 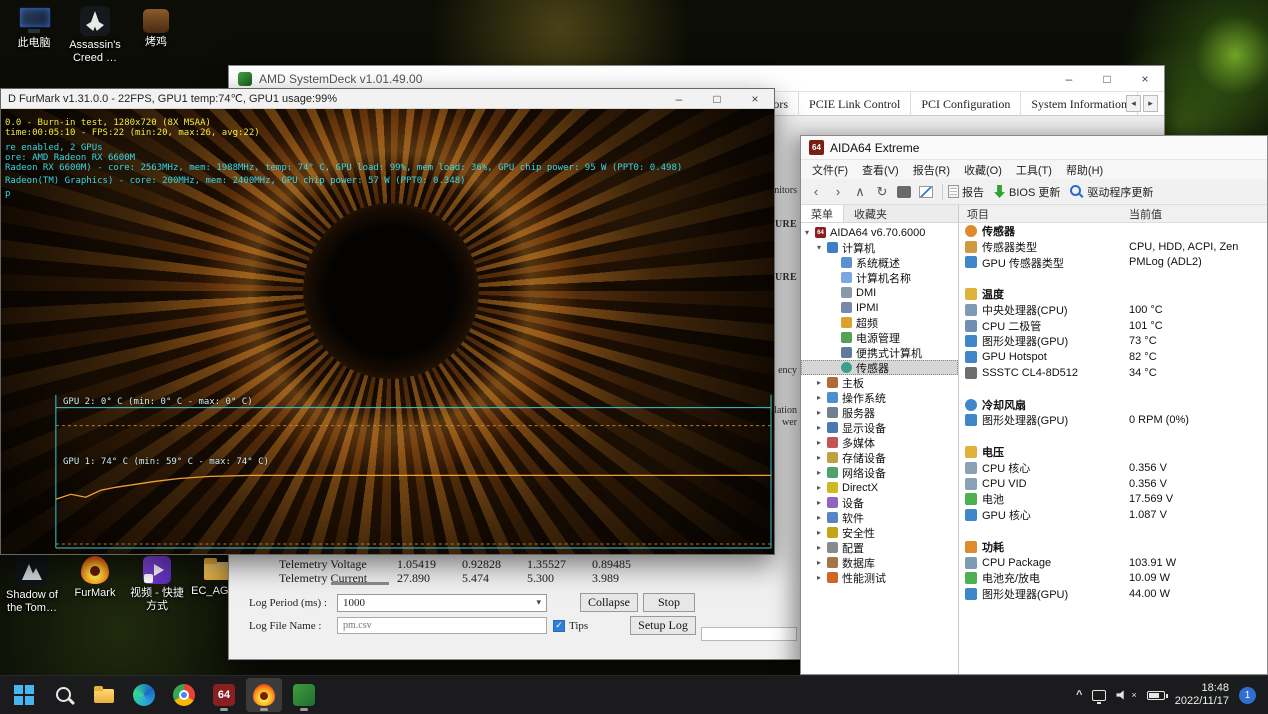 I want to click on tree-item: ▸ 存储设备, so click(x=879, y=457).